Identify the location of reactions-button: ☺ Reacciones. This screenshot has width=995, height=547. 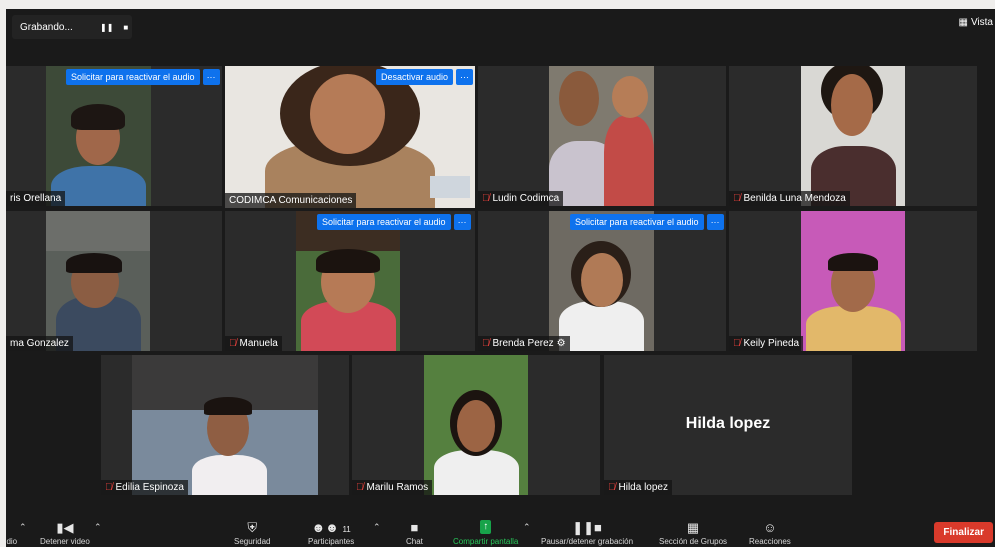
(770, 533).